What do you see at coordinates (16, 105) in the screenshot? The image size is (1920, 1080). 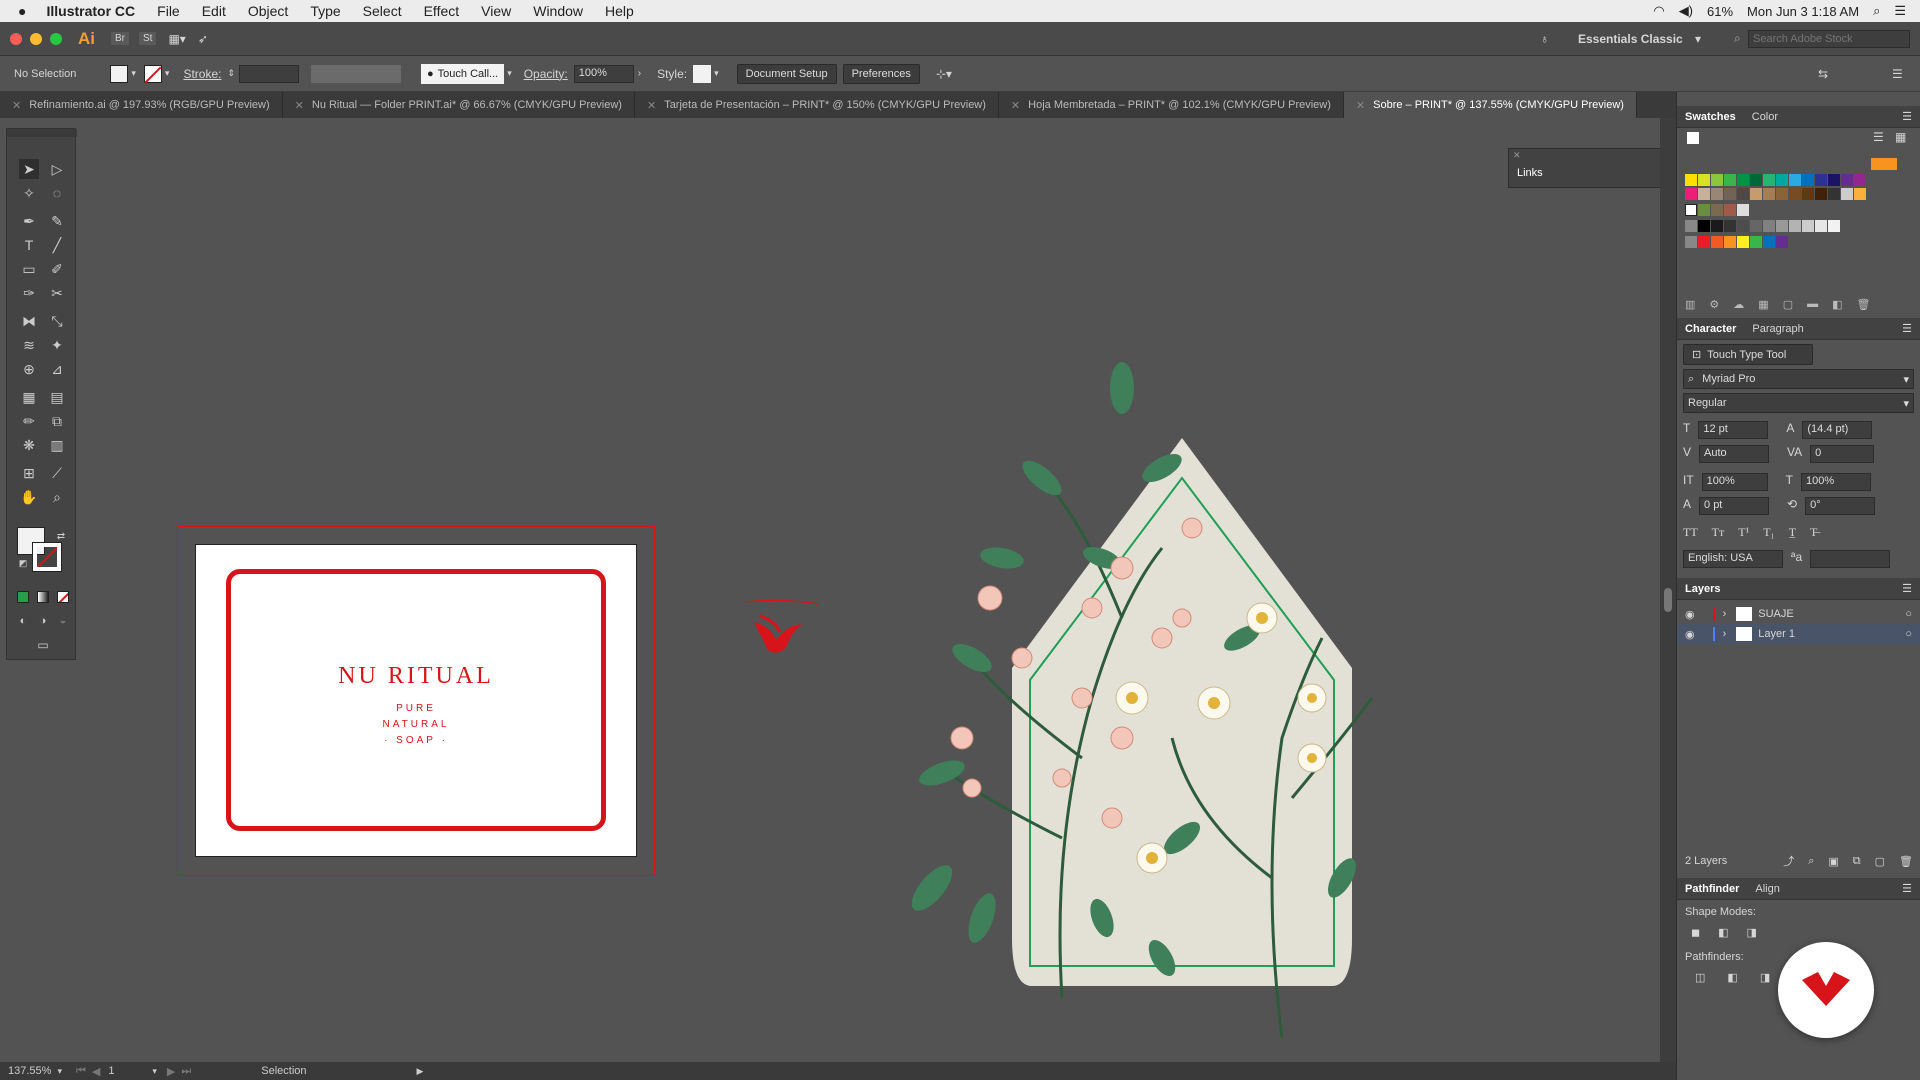 I see `close-icon: ✕` at bounding box center [16, 105].